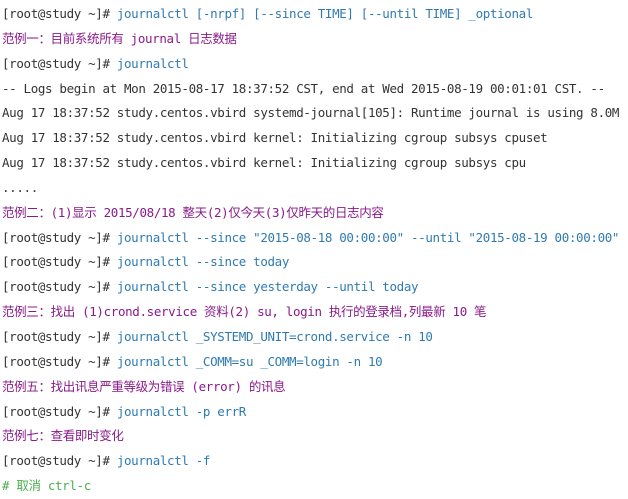 Image resolution: width=628 pixels, height=499 pixels. What do you see at coordinates (249, 361) in the screenshot?
I see `command-text: journalctl _COMM=su _COMM=login -n 10` at bounding box center [249, 361].